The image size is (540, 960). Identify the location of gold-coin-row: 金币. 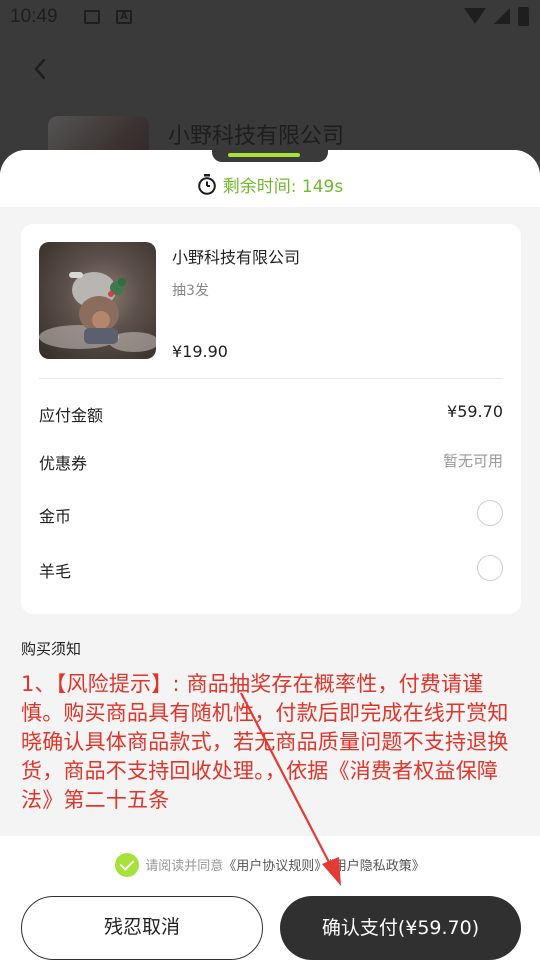
(271, 514).